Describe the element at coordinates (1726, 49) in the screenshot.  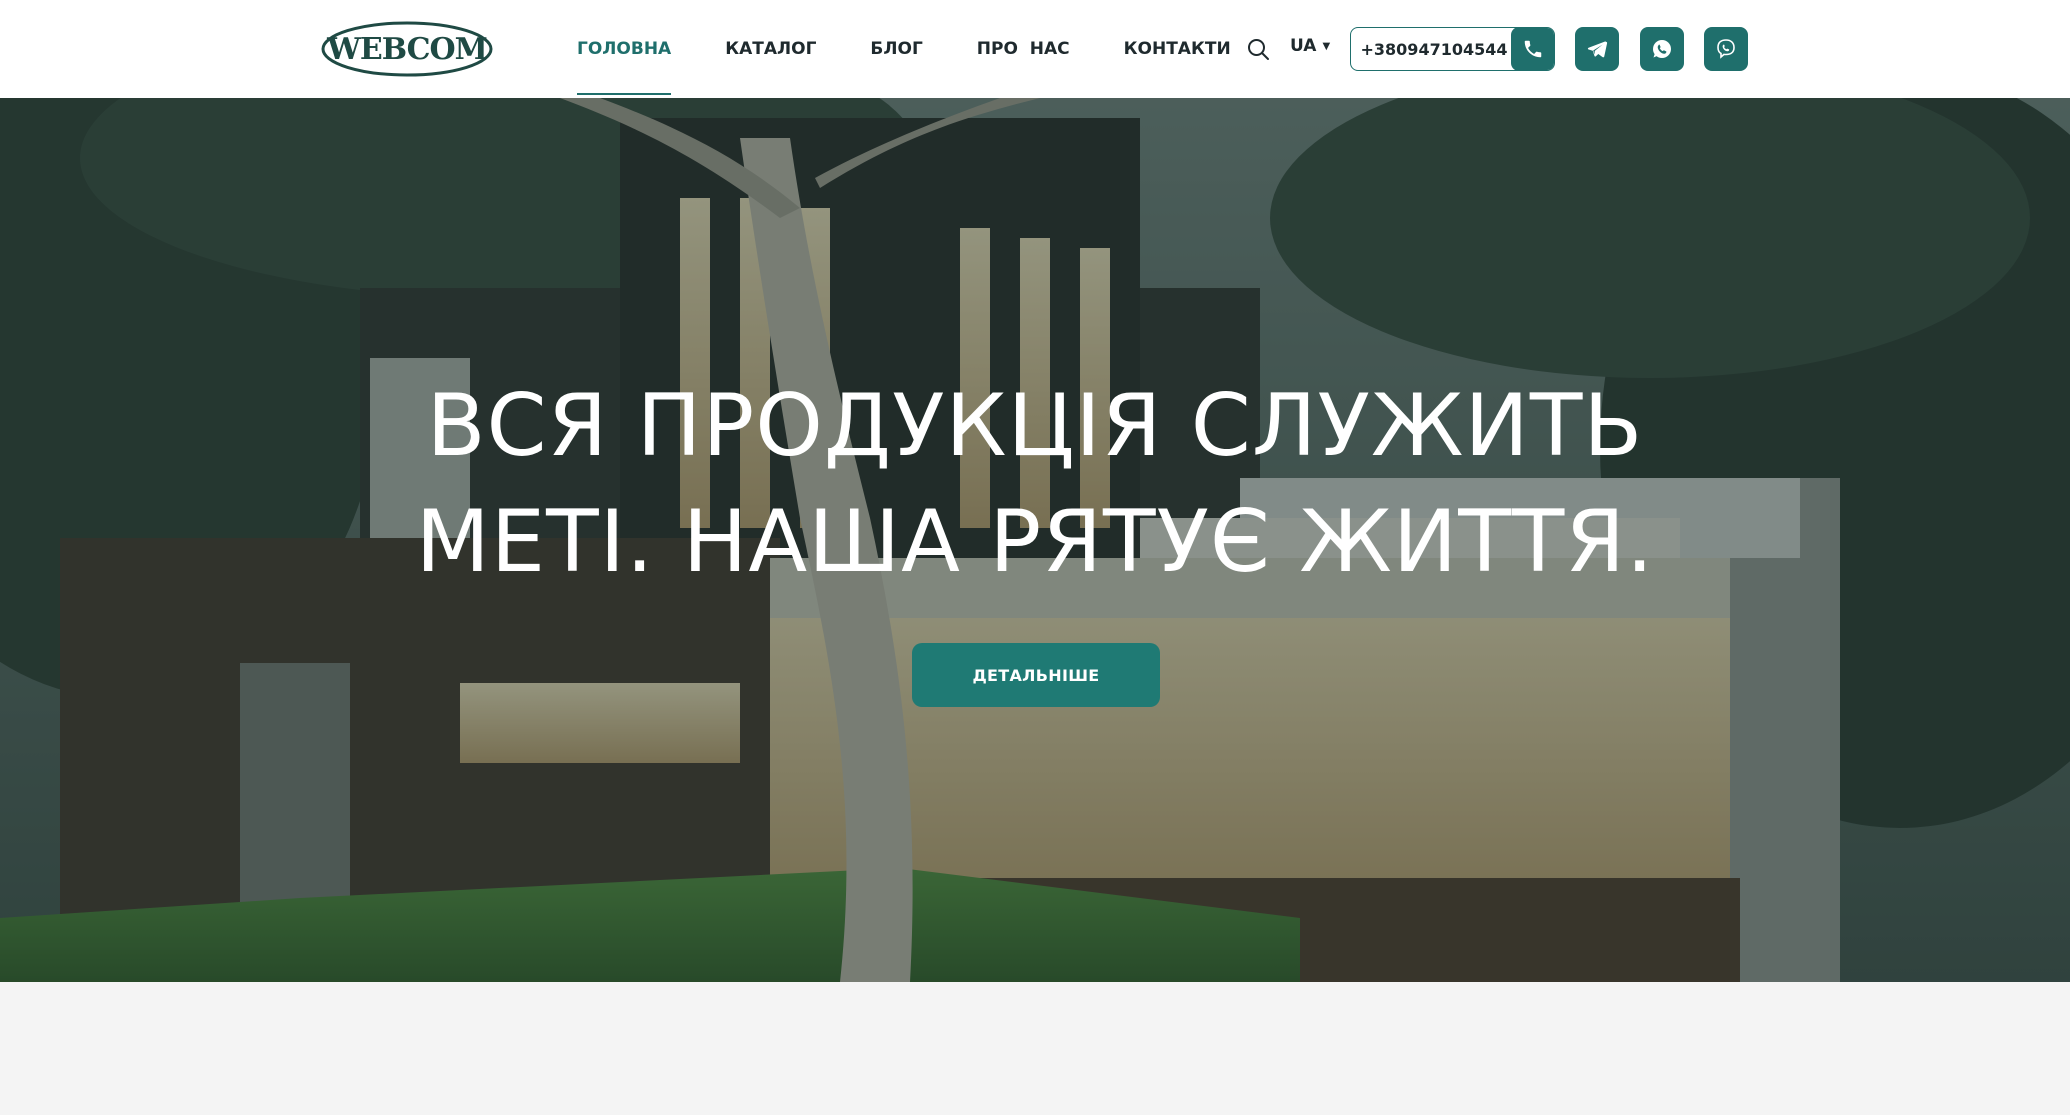
I see `viber-icon` at that location.